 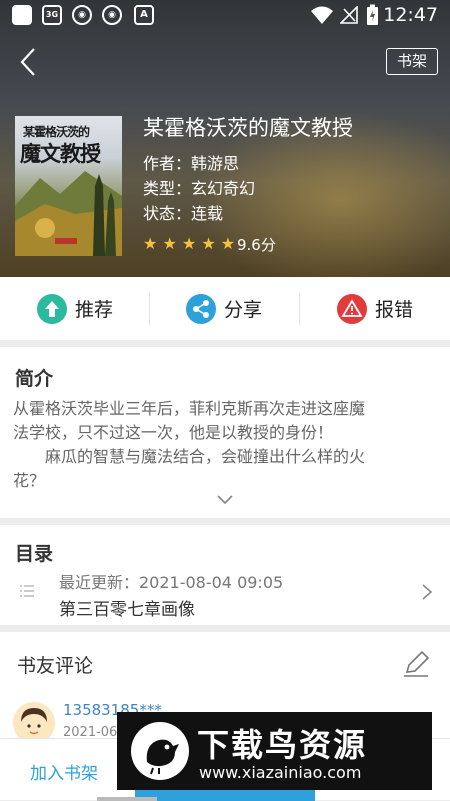 I want to click on watermark-banner: 下载鸟资源 www.xiazainiao.com, so click(x=274, y=751).